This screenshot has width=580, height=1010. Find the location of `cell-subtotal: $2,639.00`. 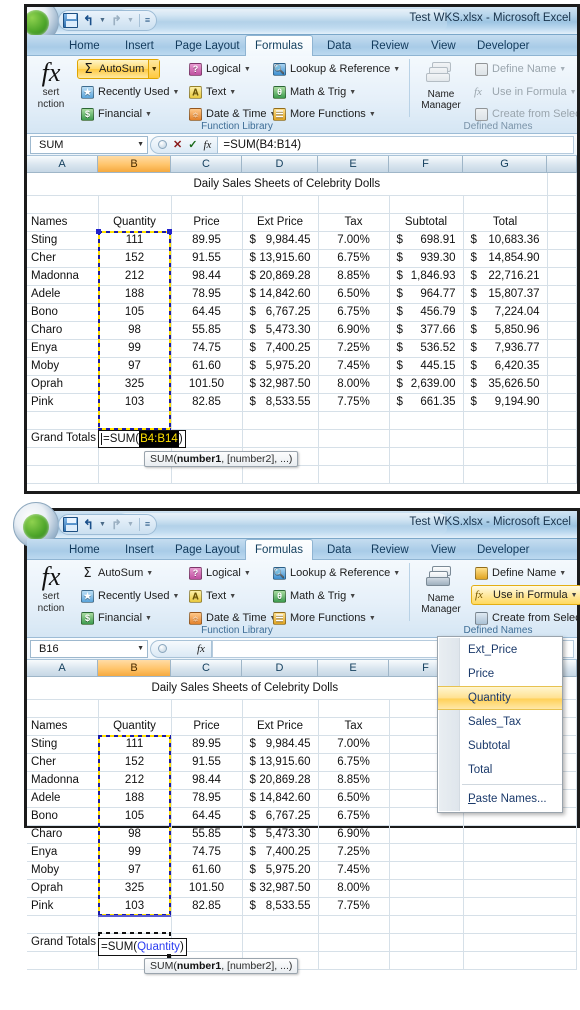

cell-subtotal: $2,639.00 is located at coordinates (426, 384).